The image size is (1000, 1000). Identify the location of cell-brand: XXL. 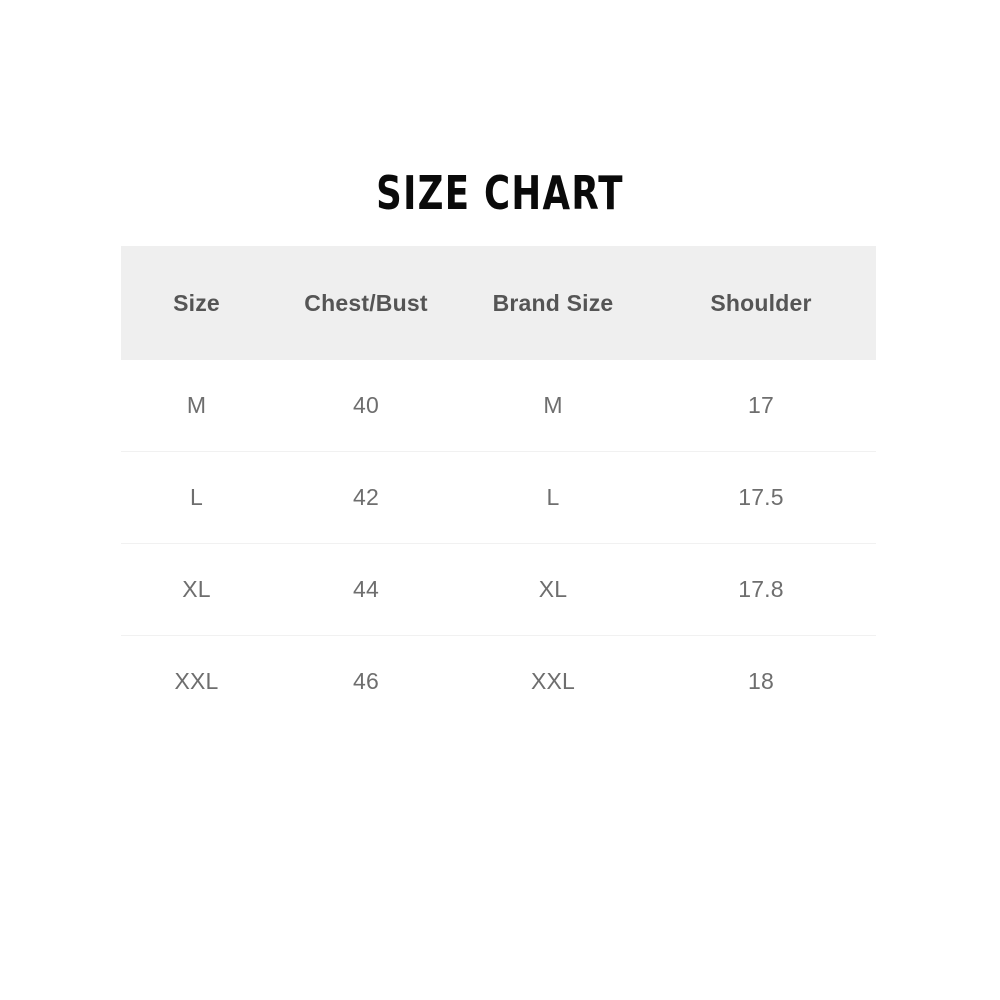
(553, 681).